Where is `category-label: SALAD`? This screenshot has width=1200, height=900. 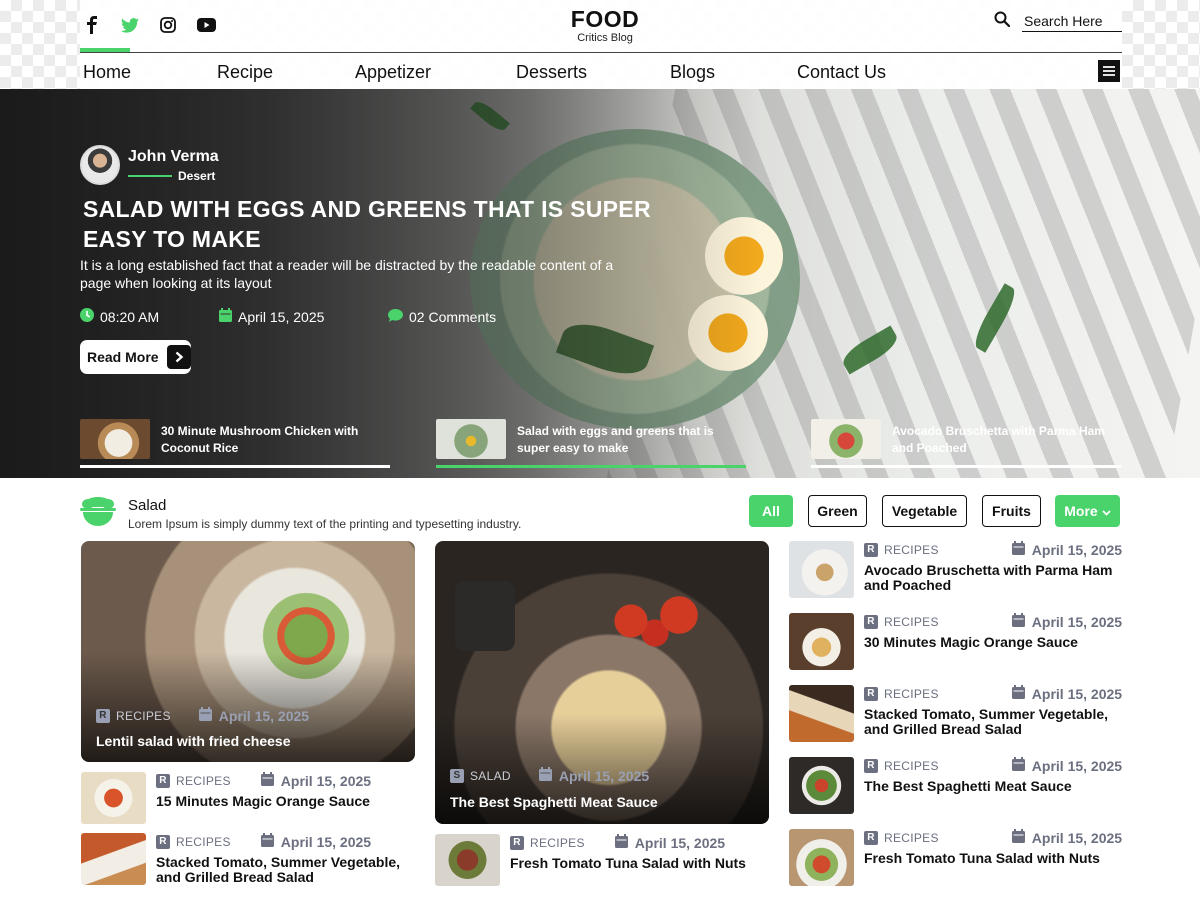
category-label: SALAD is located at coordinates (490, 776).